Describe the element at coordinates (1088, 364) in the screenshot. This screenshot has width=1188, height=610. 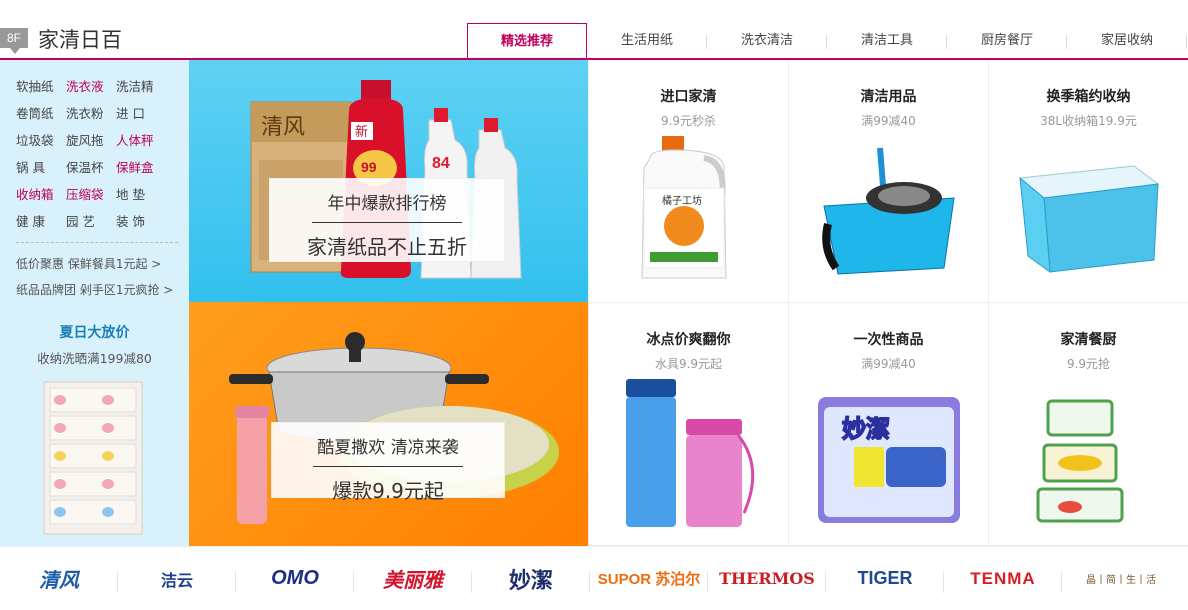
I see `product-subtitle: 9.9元抢` at that location.